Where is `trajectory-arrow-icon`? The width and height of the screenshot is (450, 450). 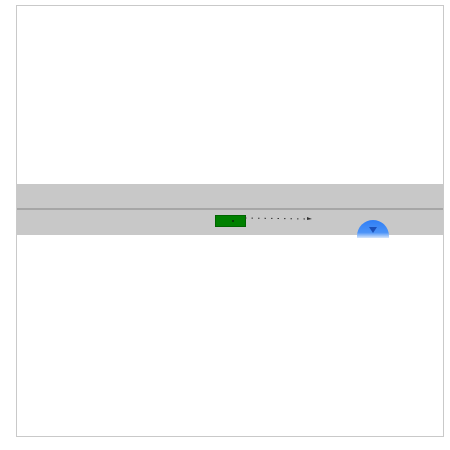
trajectory-arrow-icon is located at coordinates (278, 218).